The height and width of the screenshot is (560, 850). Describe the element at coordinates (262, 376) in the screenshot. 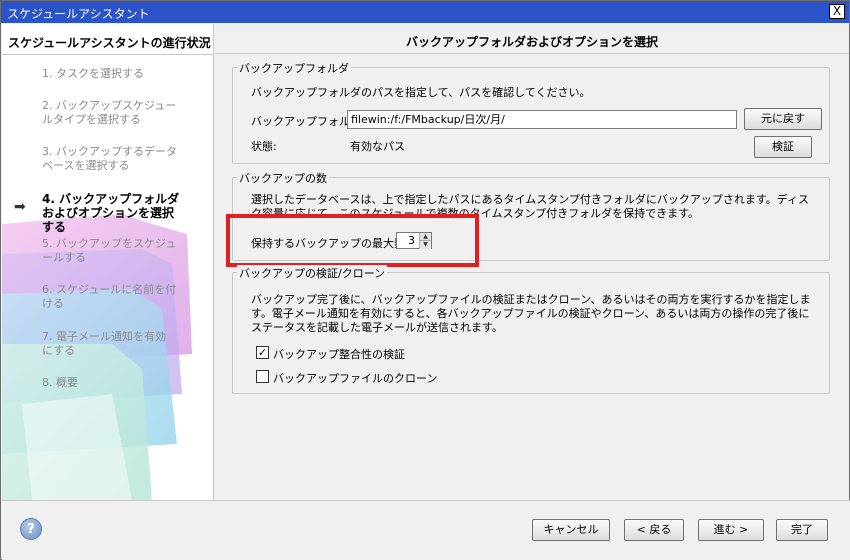

I see `clone-backup-checkbox` at that location.